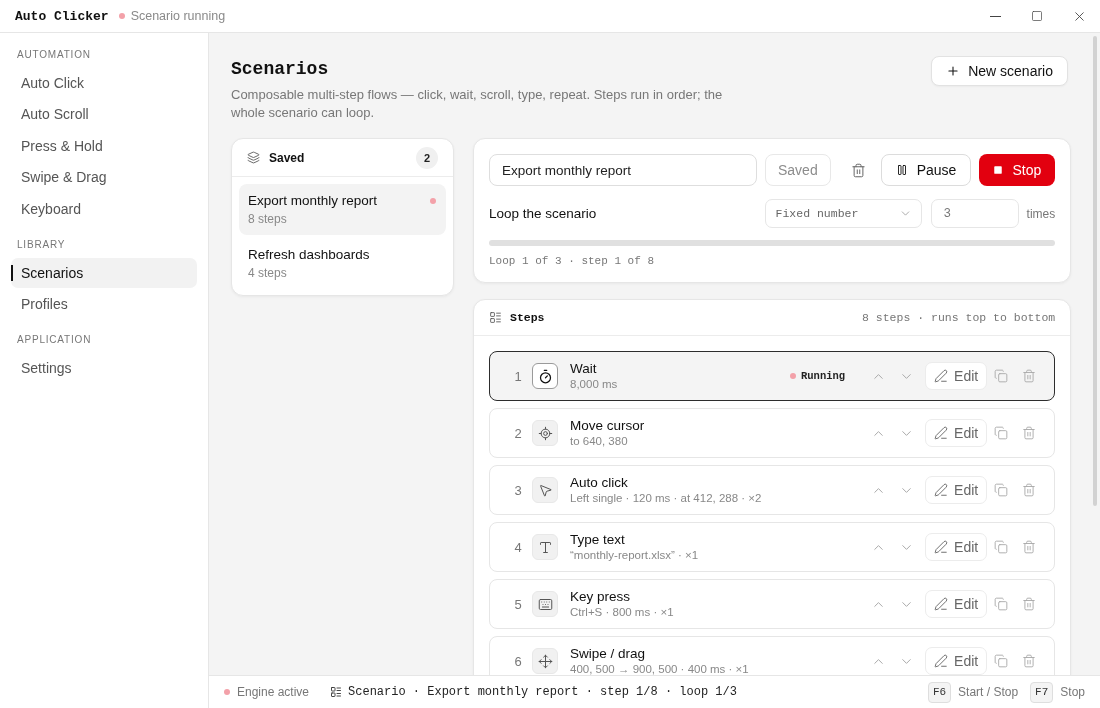 Image resolution: width=1100 pixels, height=708 pixels. I want to click on sidebar-item: Keyboard, so click(104, 208).